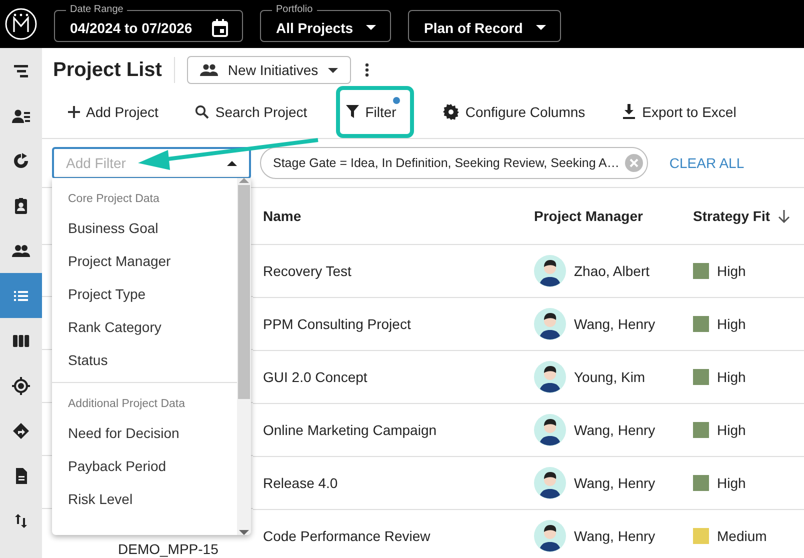 The width and height of the screenshot is (804, 558). I want to click on more-icon, so click(367, 70).